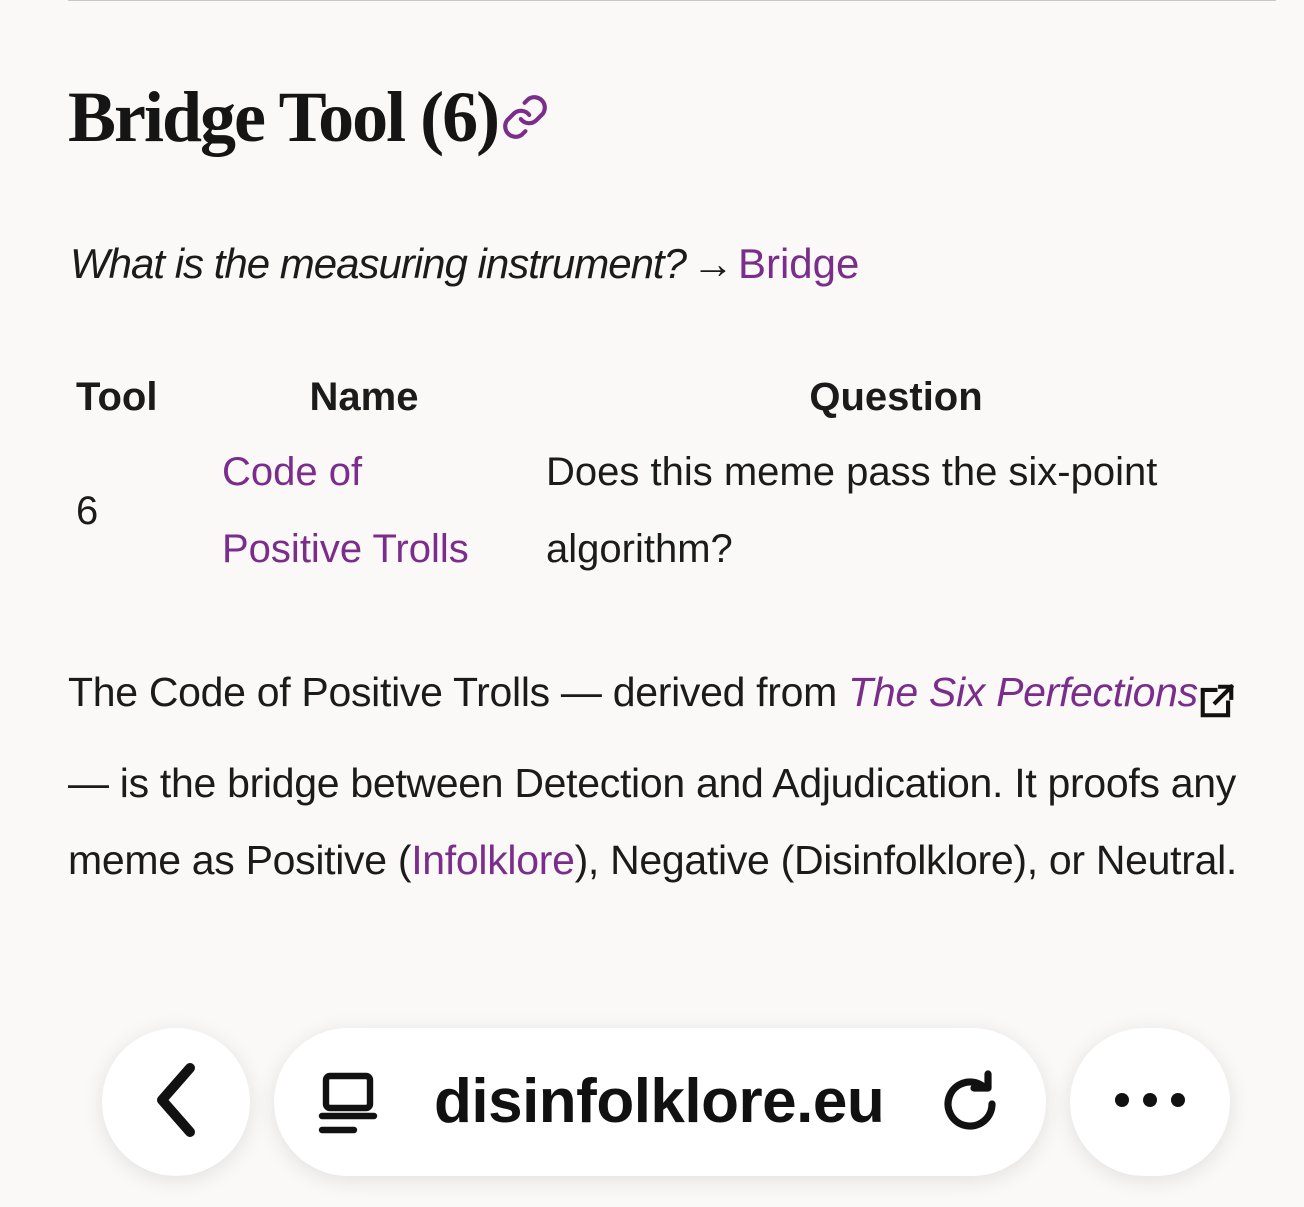 Image resolution: width=1304 pixels, height=1207 pixels. I want to click on back-chevron-icon, so click(176, 1102).